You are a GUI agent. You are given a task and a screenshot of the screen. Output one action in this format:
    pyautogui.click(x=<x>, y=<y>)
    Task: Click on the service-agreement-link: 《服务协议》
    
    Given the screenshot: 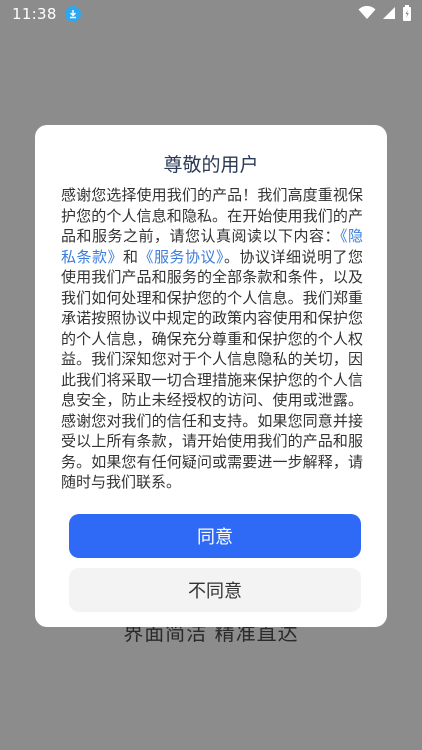 What is the action you would take?
    pyautogui.click(x=181, y=257)
    